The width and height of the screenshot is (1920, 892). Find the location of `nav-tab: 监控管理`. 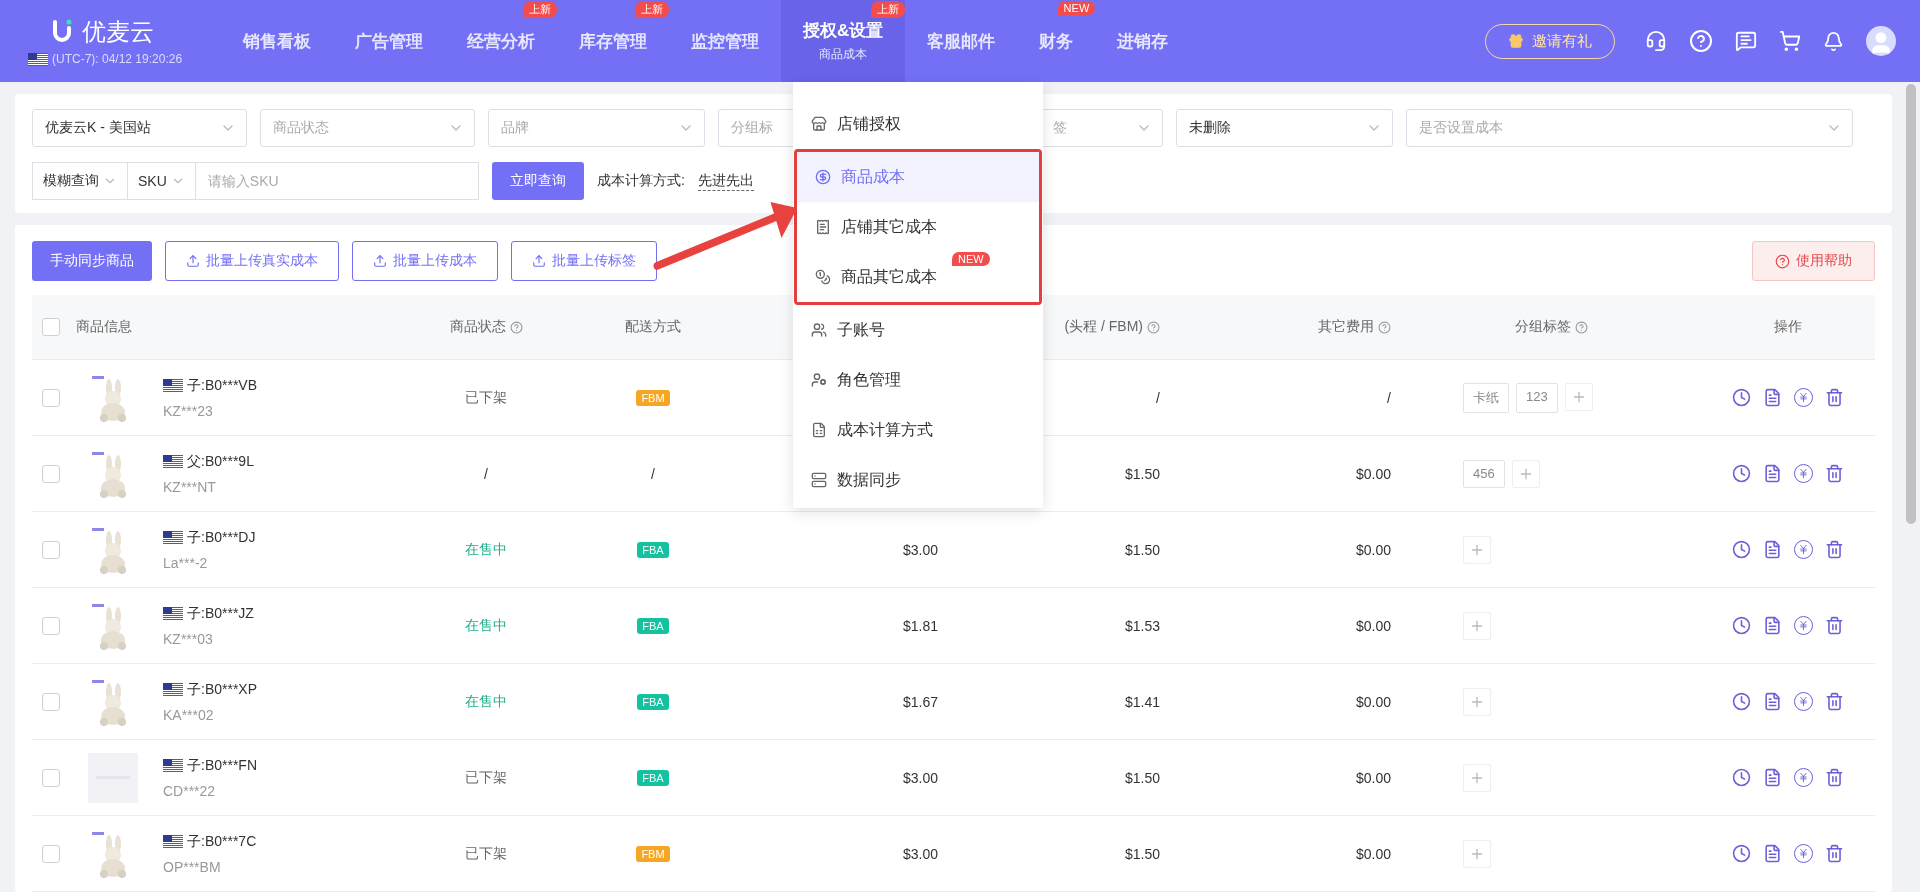

nav-tab: 监控管理 is located at coordinates (725, 41).